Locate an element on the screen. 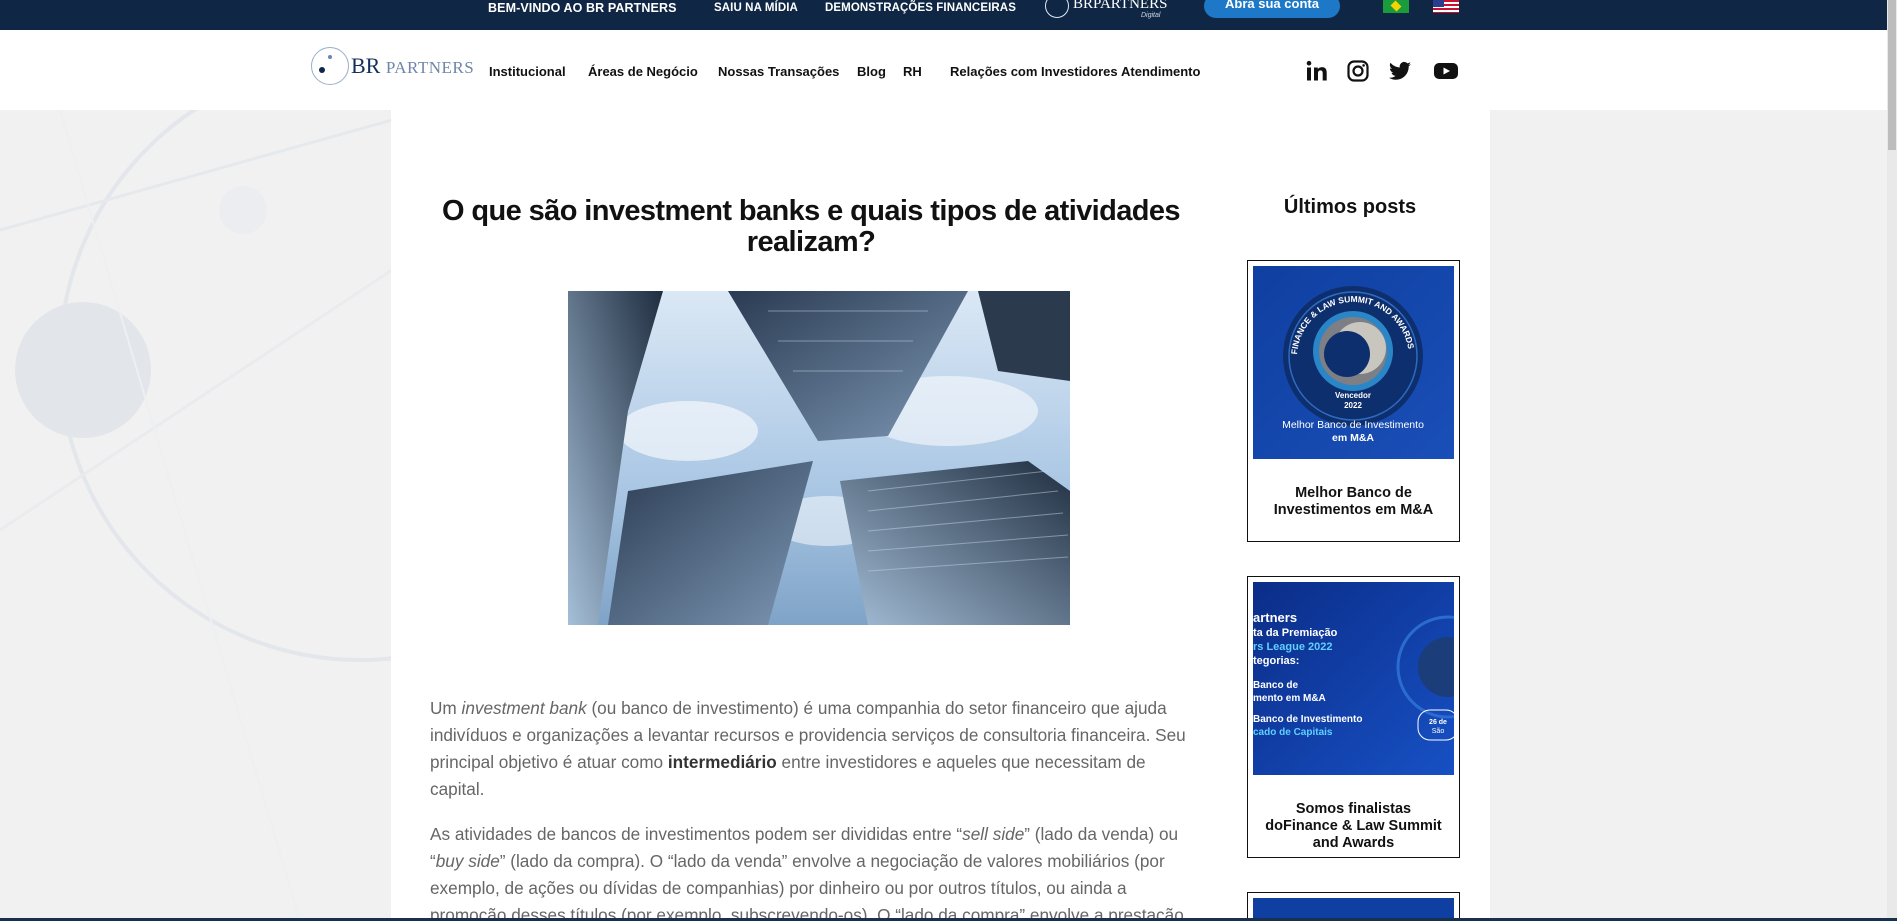 The image size is (1897, 921). img2-line-7: cado de Capitais is located at coordinates (1293, 732).